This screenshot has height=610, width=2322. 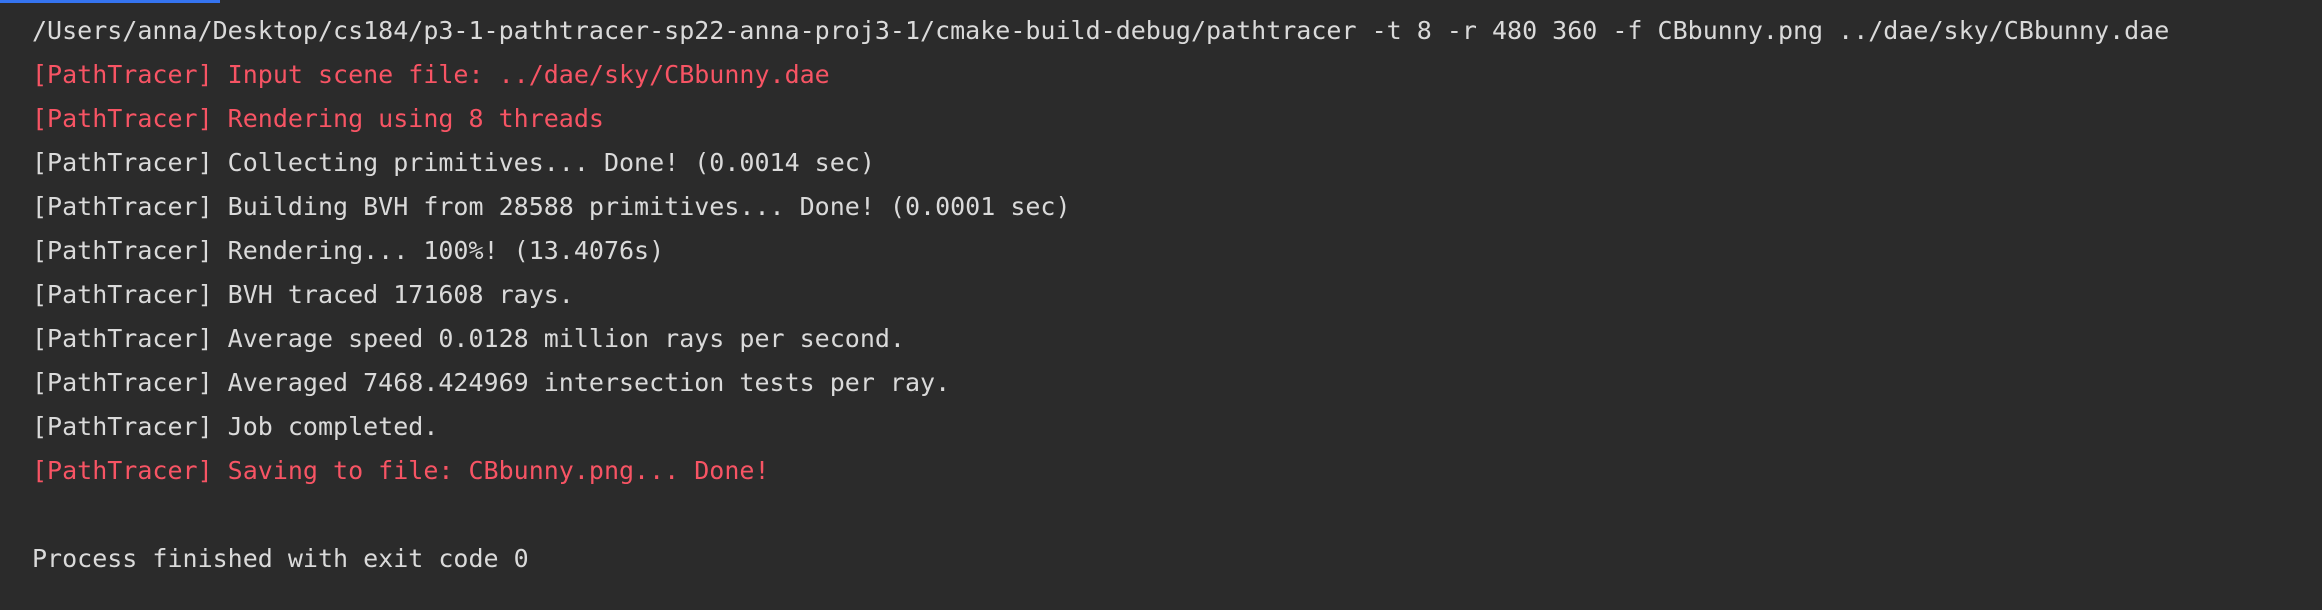 What do you see at coordinates (318, 118) in the screenshot?
I see `console-line-threads: [PathTracer] Rendering using 8 threads` at bounding box center [318, 118].